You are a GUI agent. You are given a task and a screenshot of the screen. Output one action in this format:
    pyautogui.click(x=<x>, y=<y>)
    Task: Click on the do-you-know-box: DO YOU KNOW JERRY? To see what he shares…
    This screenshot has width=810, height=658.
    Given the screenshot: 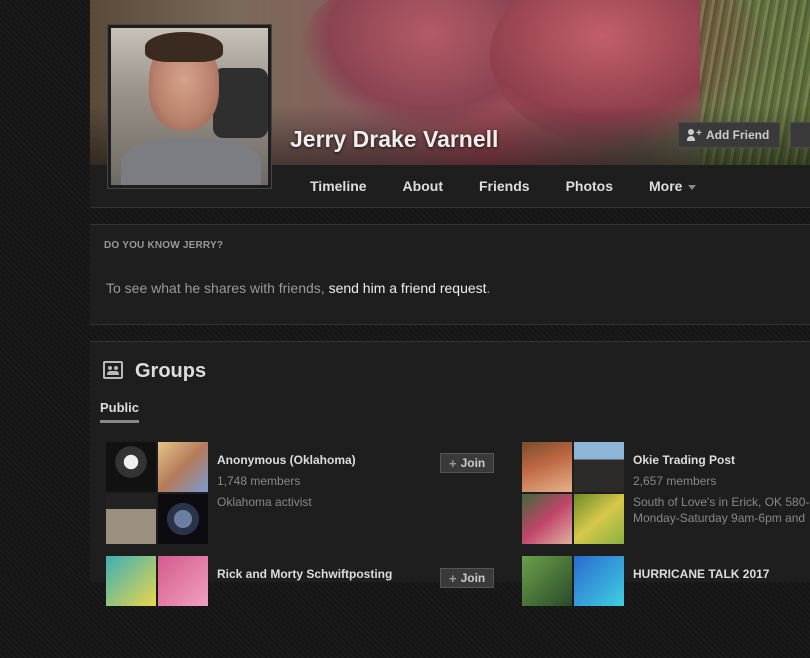 What is the action you would take?
    pyautogui.click(x=450, y=274)
    